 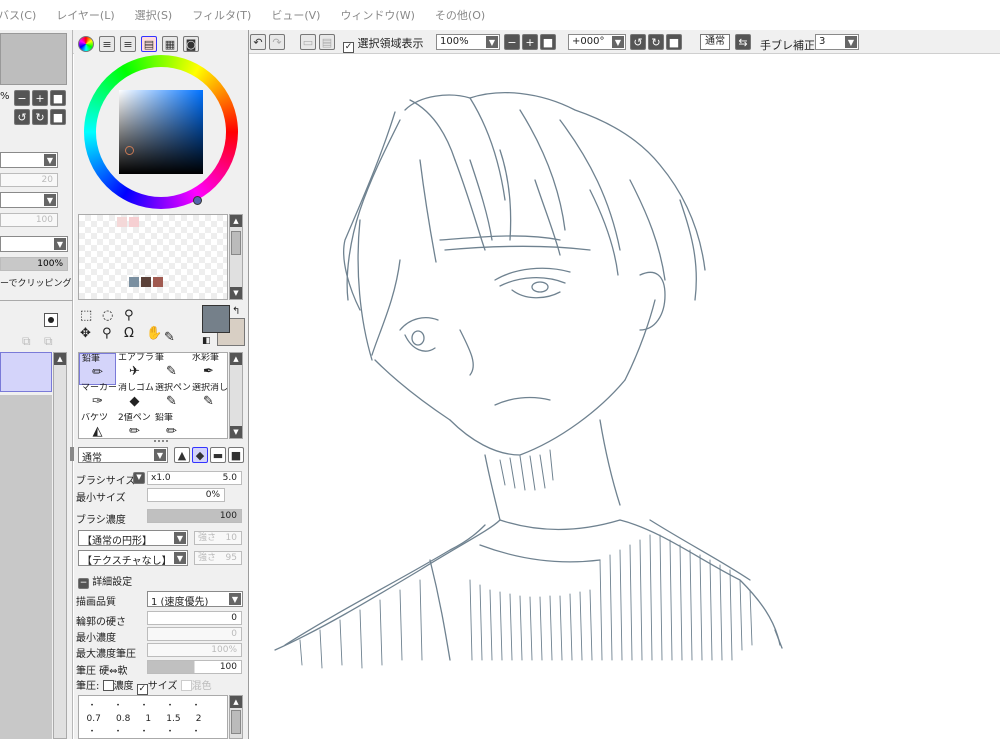 What do you see at coordinates (156, 333) in the screenshot?
I see `hand-icon: ✋` at bounding box center [156, 333].